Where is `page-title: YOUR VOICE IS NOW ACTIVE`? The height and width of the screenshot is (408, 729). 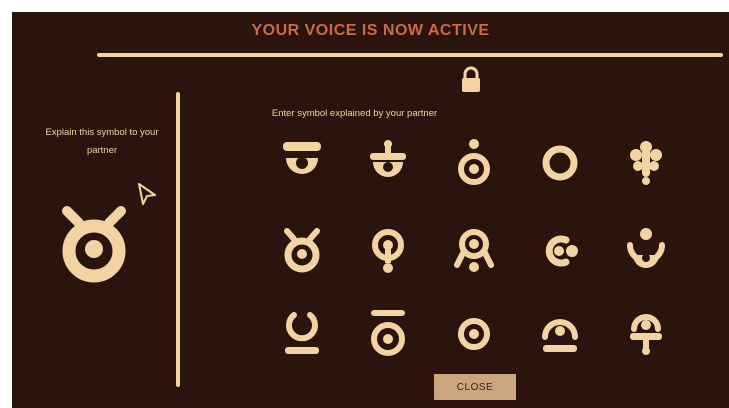 page-title: YOUR VOICE IS NOW ACTIVE is located at coordinates (370, 30).